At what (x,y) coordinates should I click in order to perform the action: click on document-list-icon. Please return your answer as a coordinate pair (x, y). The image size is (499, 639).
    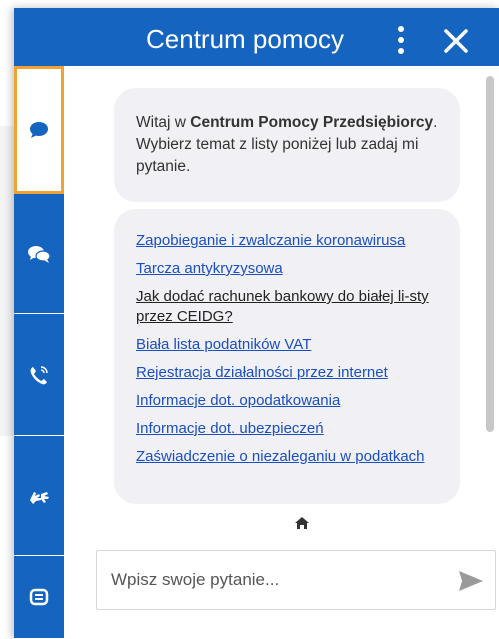
    Looking at the image, I should click on (39, 597).